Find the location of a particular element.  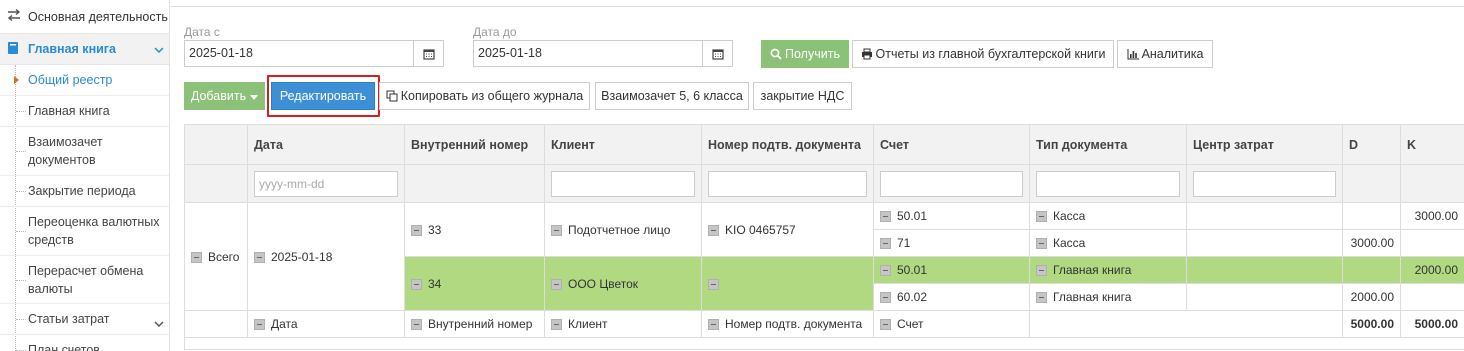

column-header-credit: K is located at coordinates (1432, 144).